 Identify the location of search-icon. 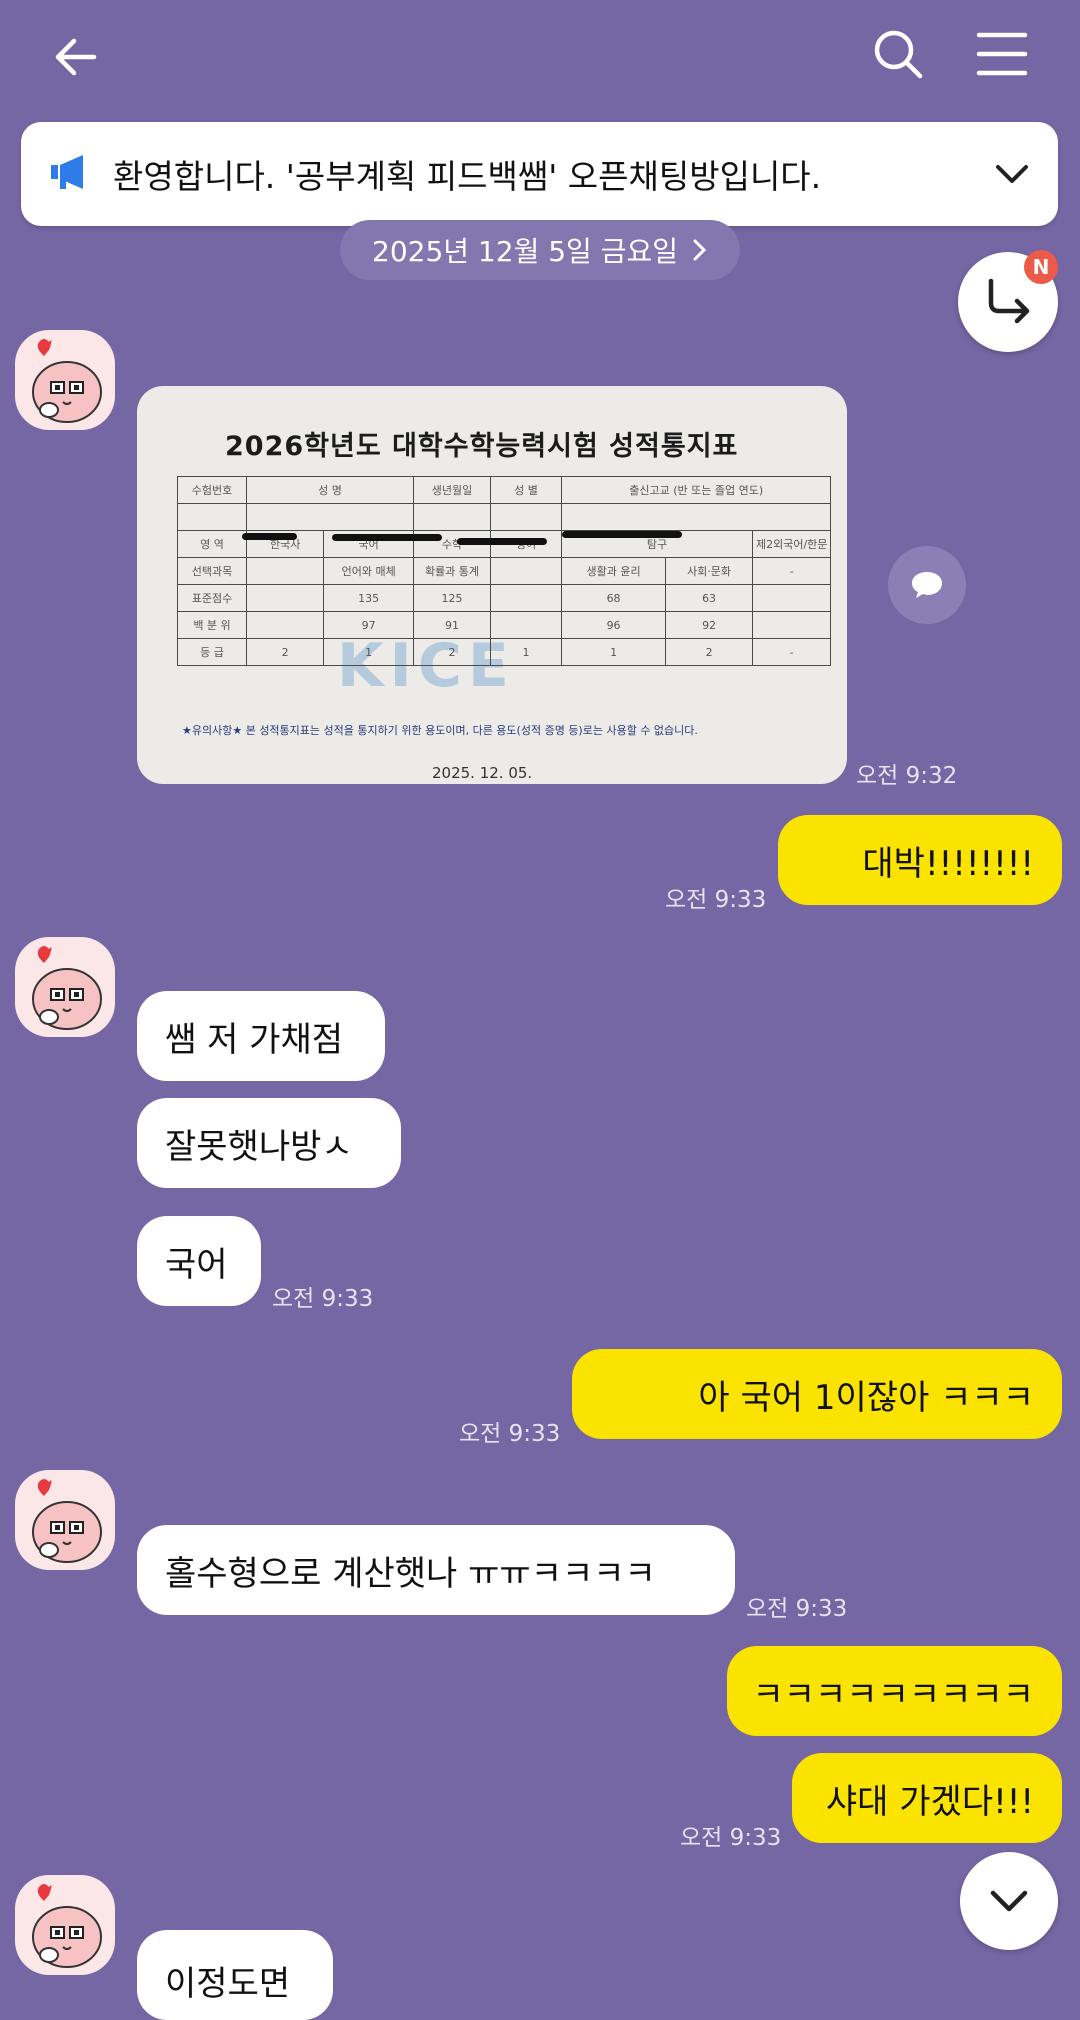
(898, 54).